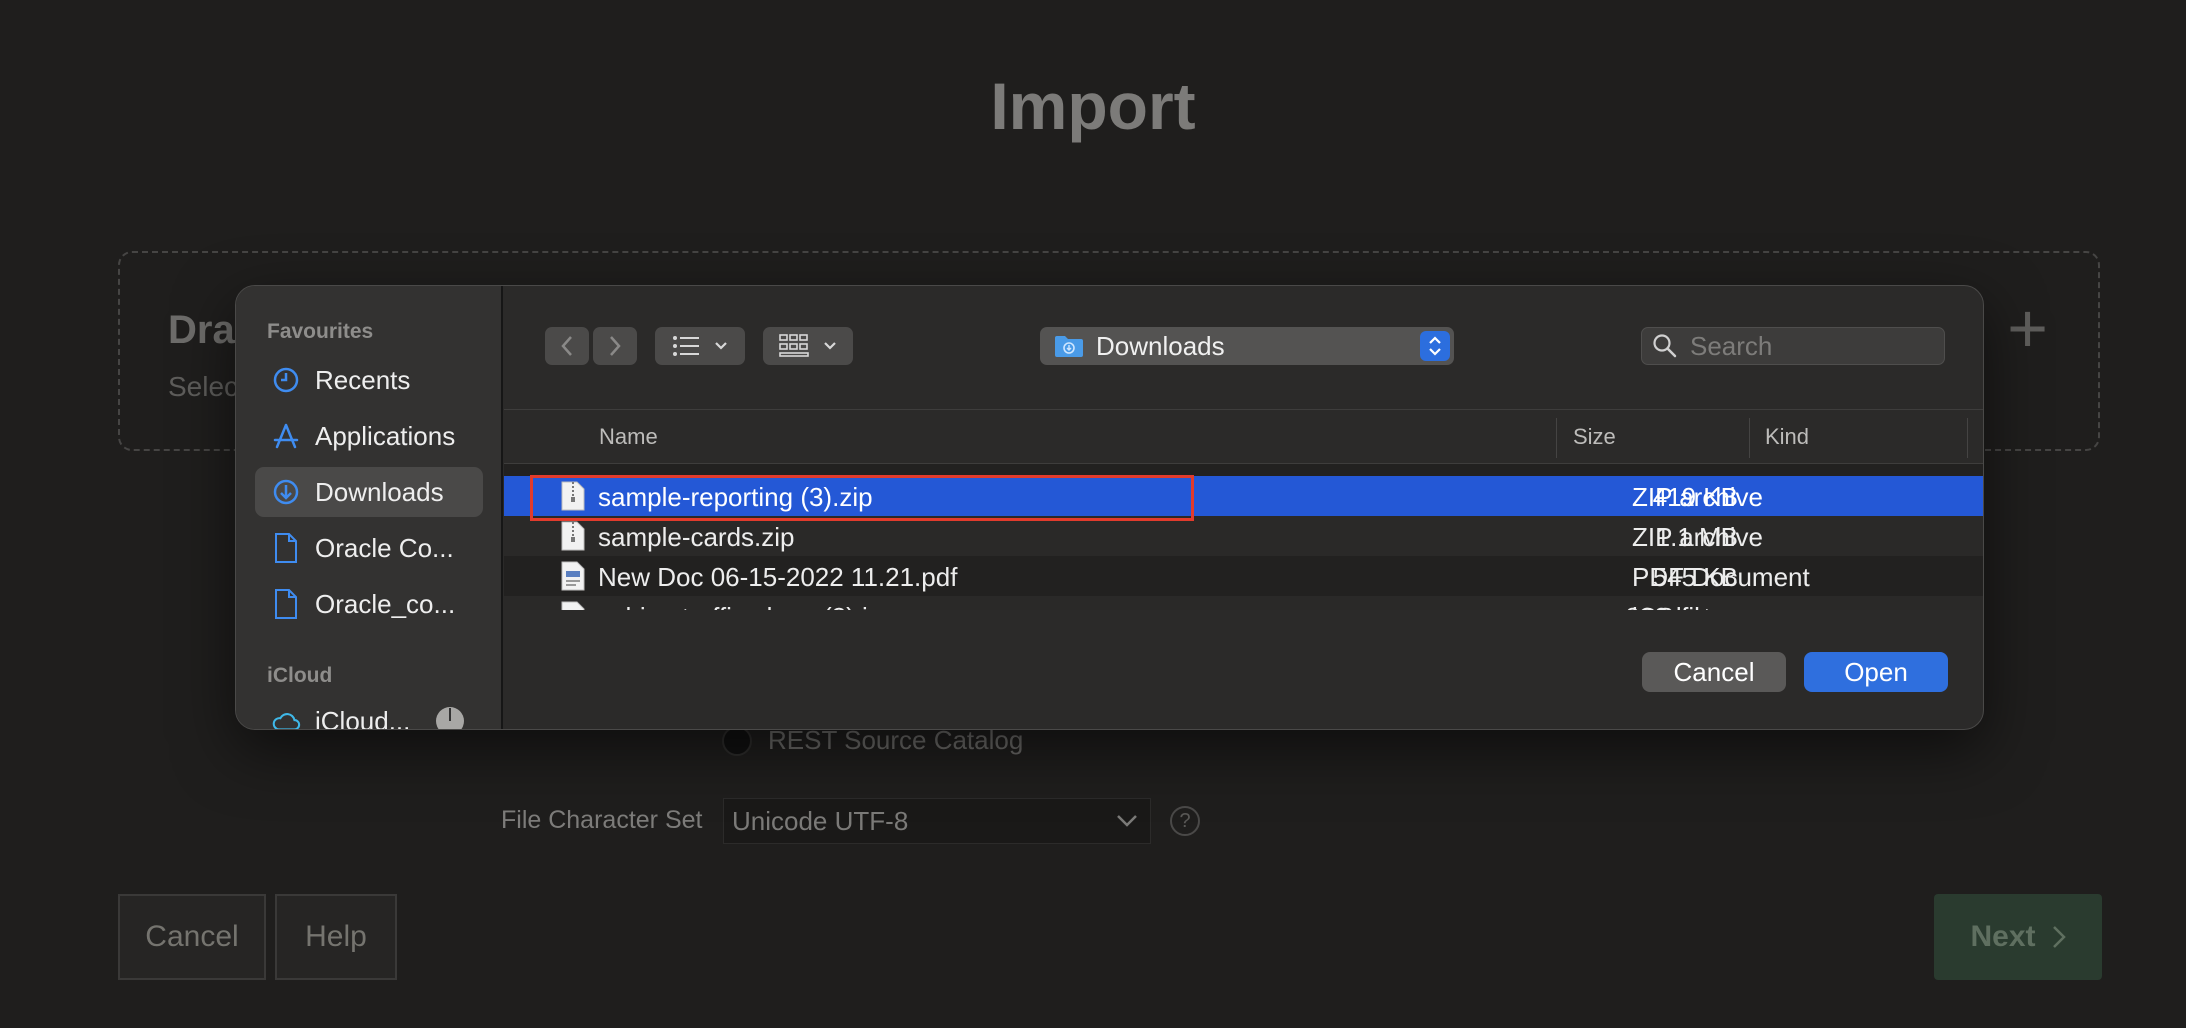 The width and height of the screenshot is (2186, 1028). What do you see at coordinates (1435, 346) in the screenshot?
I see `stepper-icon` at bounding box center [1435, 346].